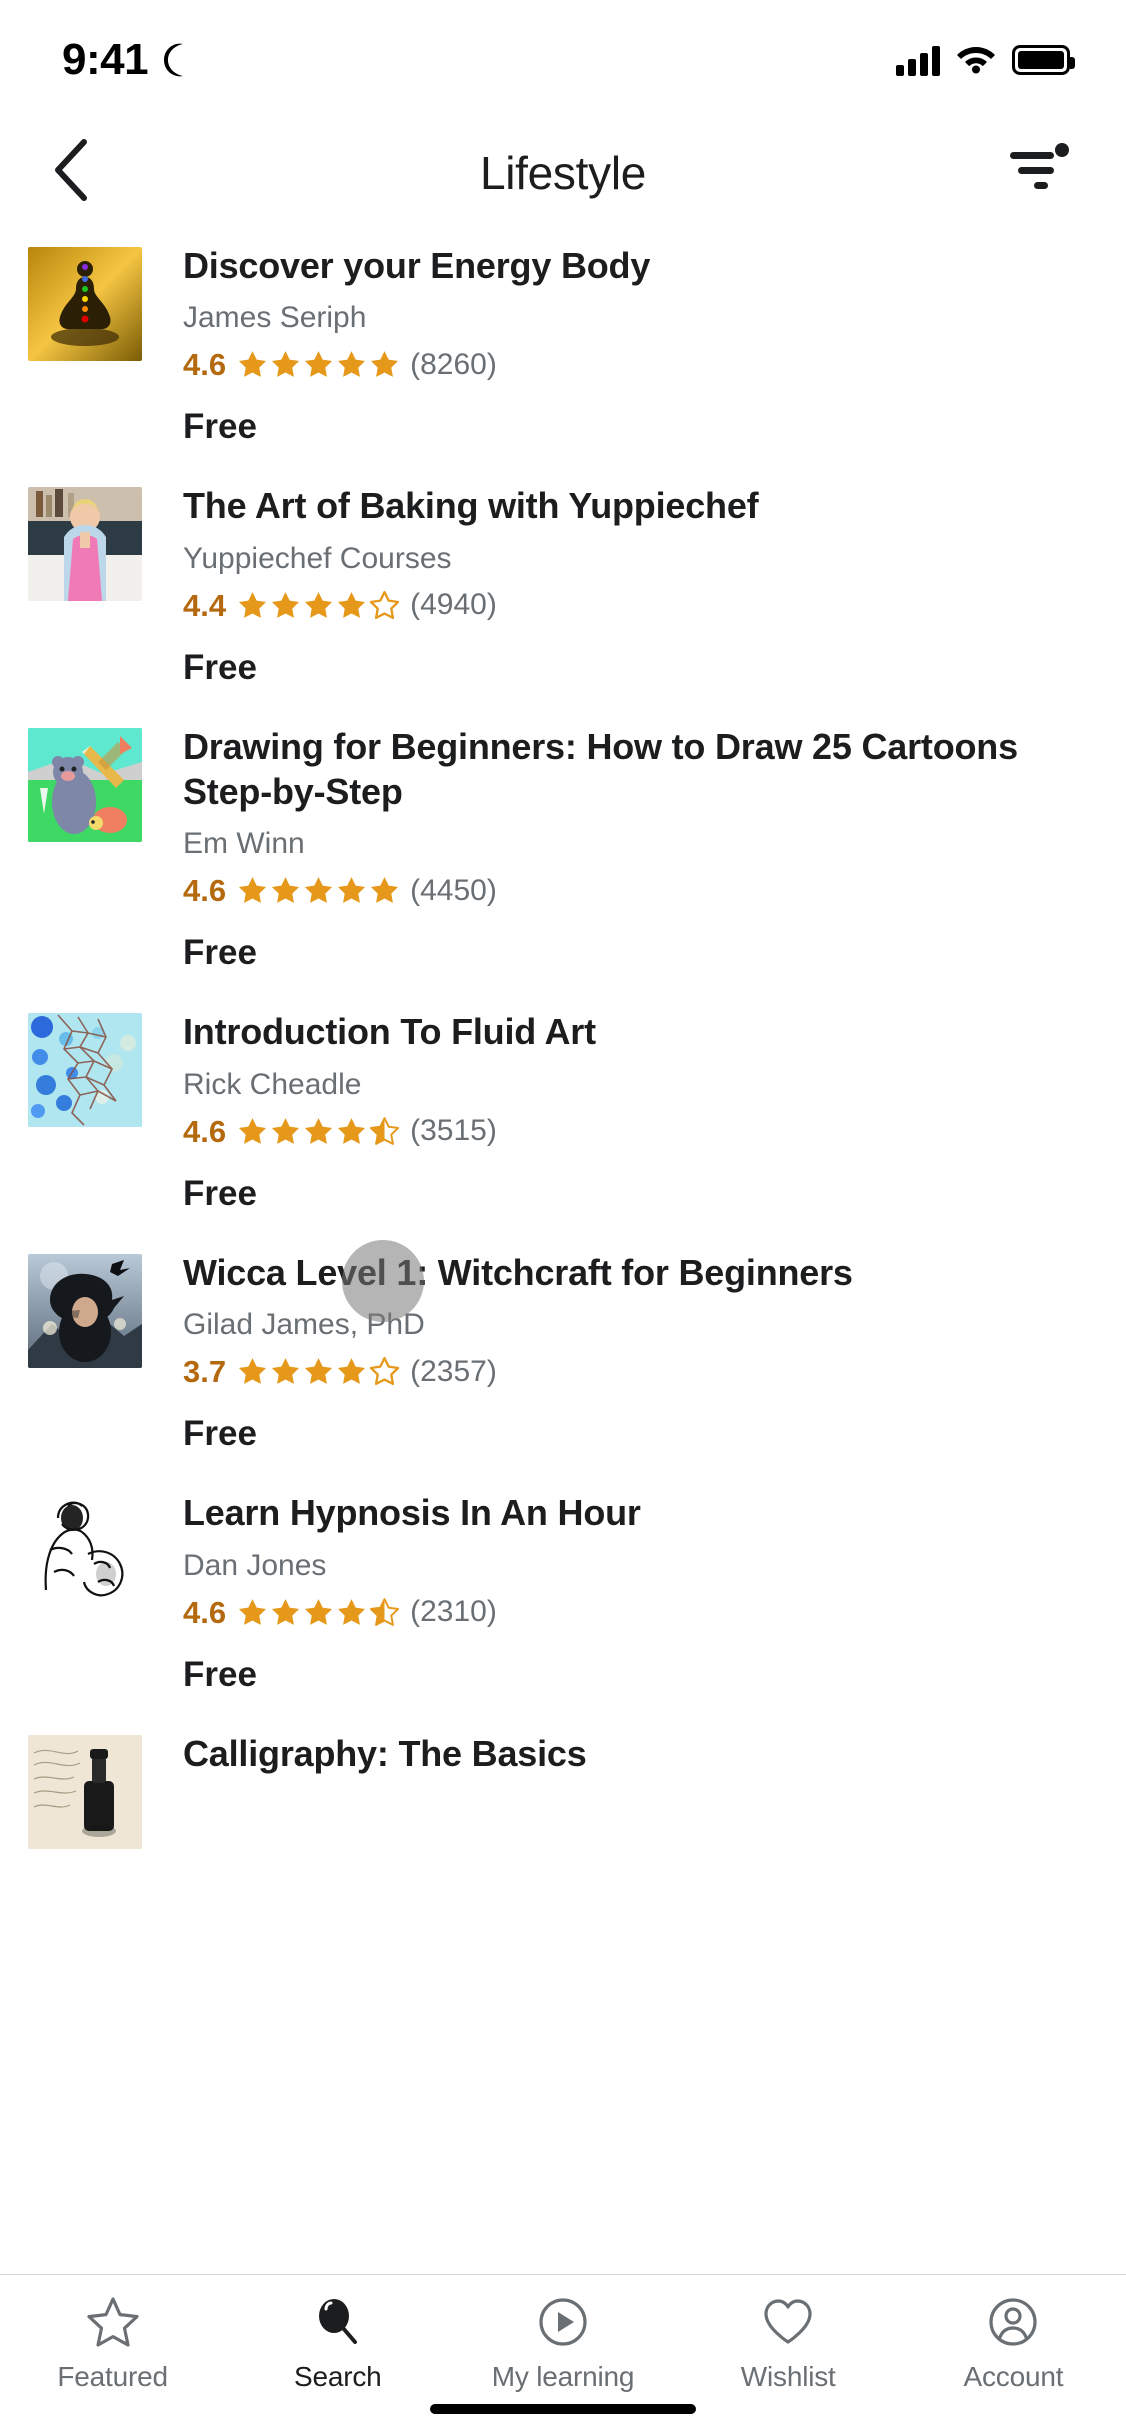  What do you see at coordinates (640, 1612) in the screenshot?
I see `course-rating: 4.6 (2310)` at bounding box center [640, 1612].